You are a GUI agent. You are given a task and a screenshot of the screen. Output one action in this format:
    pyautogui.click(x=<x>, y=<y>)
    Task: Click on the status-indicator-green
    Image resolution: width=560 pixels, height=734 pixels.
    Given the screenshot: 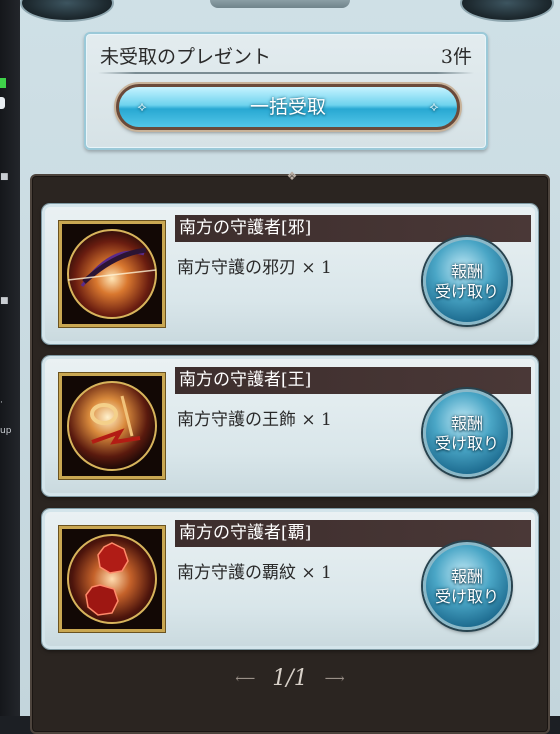 What is the action you would take?
    pyautogui.click(x=3, y=83)
    